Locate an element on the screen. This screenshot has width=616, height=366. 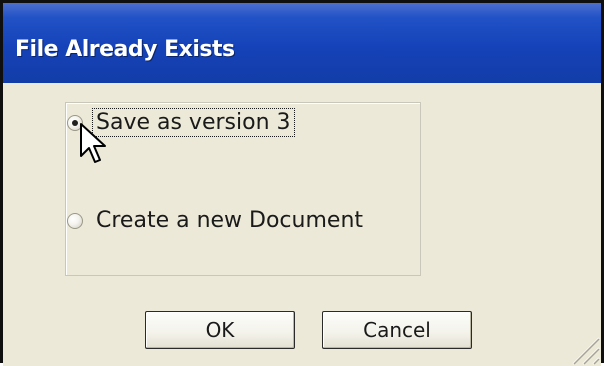
ok-button: OK is located at coordinates (220, 330).